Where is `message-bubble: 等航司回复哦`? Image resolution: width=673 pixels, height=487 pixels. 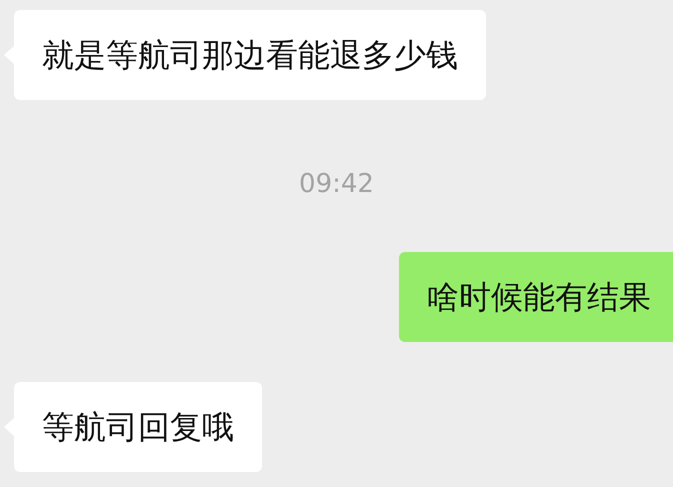 message-bubble: 等航司回复哦 is located at coordinates (138, 427).